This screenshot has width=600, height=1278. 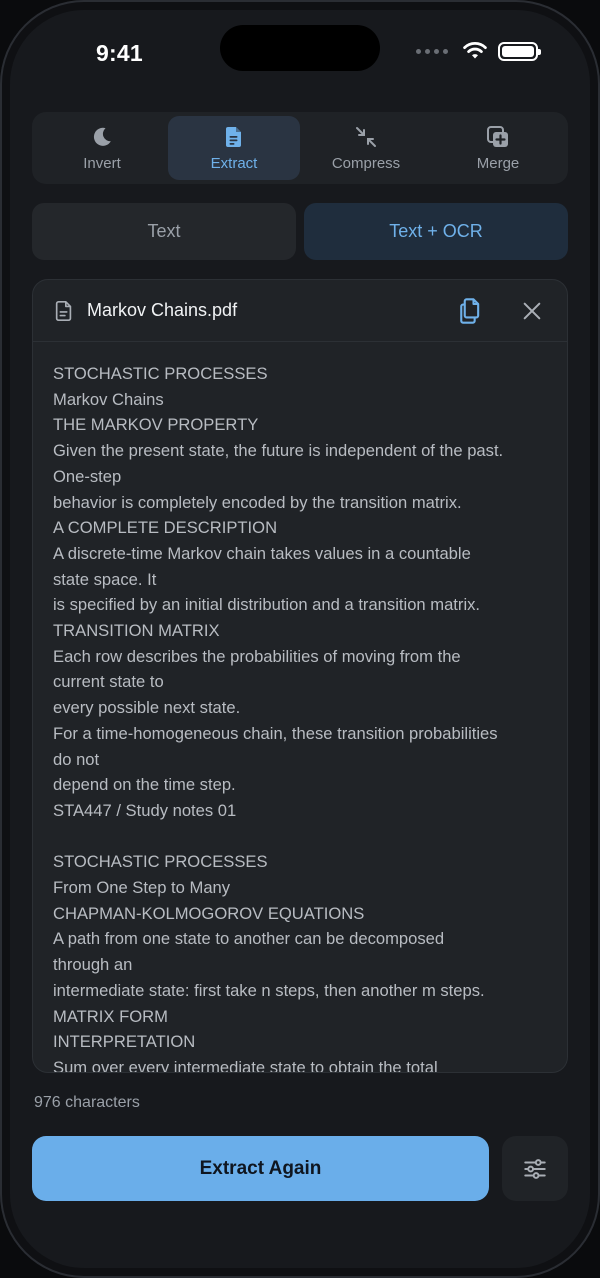 What do you see at coordinates (136, 631) in the screenshot?
I see `text-line: TRANSITION MATRIX` at bounding box center [136, 631].